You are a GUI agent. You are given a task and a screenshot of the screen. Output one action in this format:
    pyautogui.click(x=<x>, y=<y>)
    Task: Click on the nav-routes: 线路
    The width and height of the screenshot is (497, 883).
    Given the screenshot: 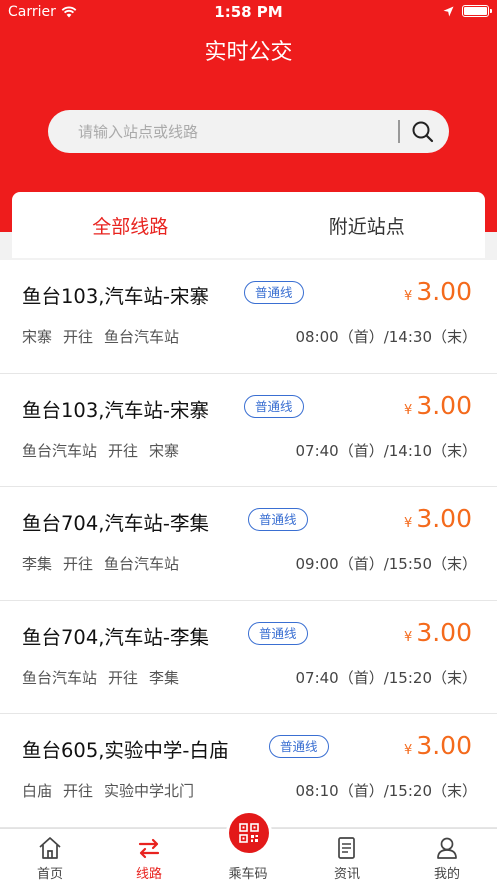 What is the action you would take?
    pyautogui.click(x=149, y=856)
    